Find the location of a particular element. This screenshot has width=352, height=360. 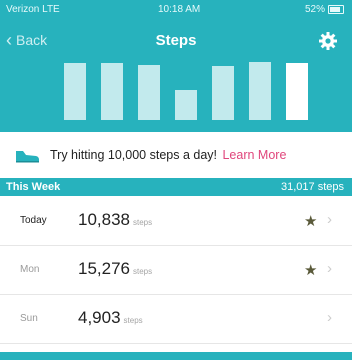

nav-bar: ‹ Back Steps is located at coordinates (176, 41).